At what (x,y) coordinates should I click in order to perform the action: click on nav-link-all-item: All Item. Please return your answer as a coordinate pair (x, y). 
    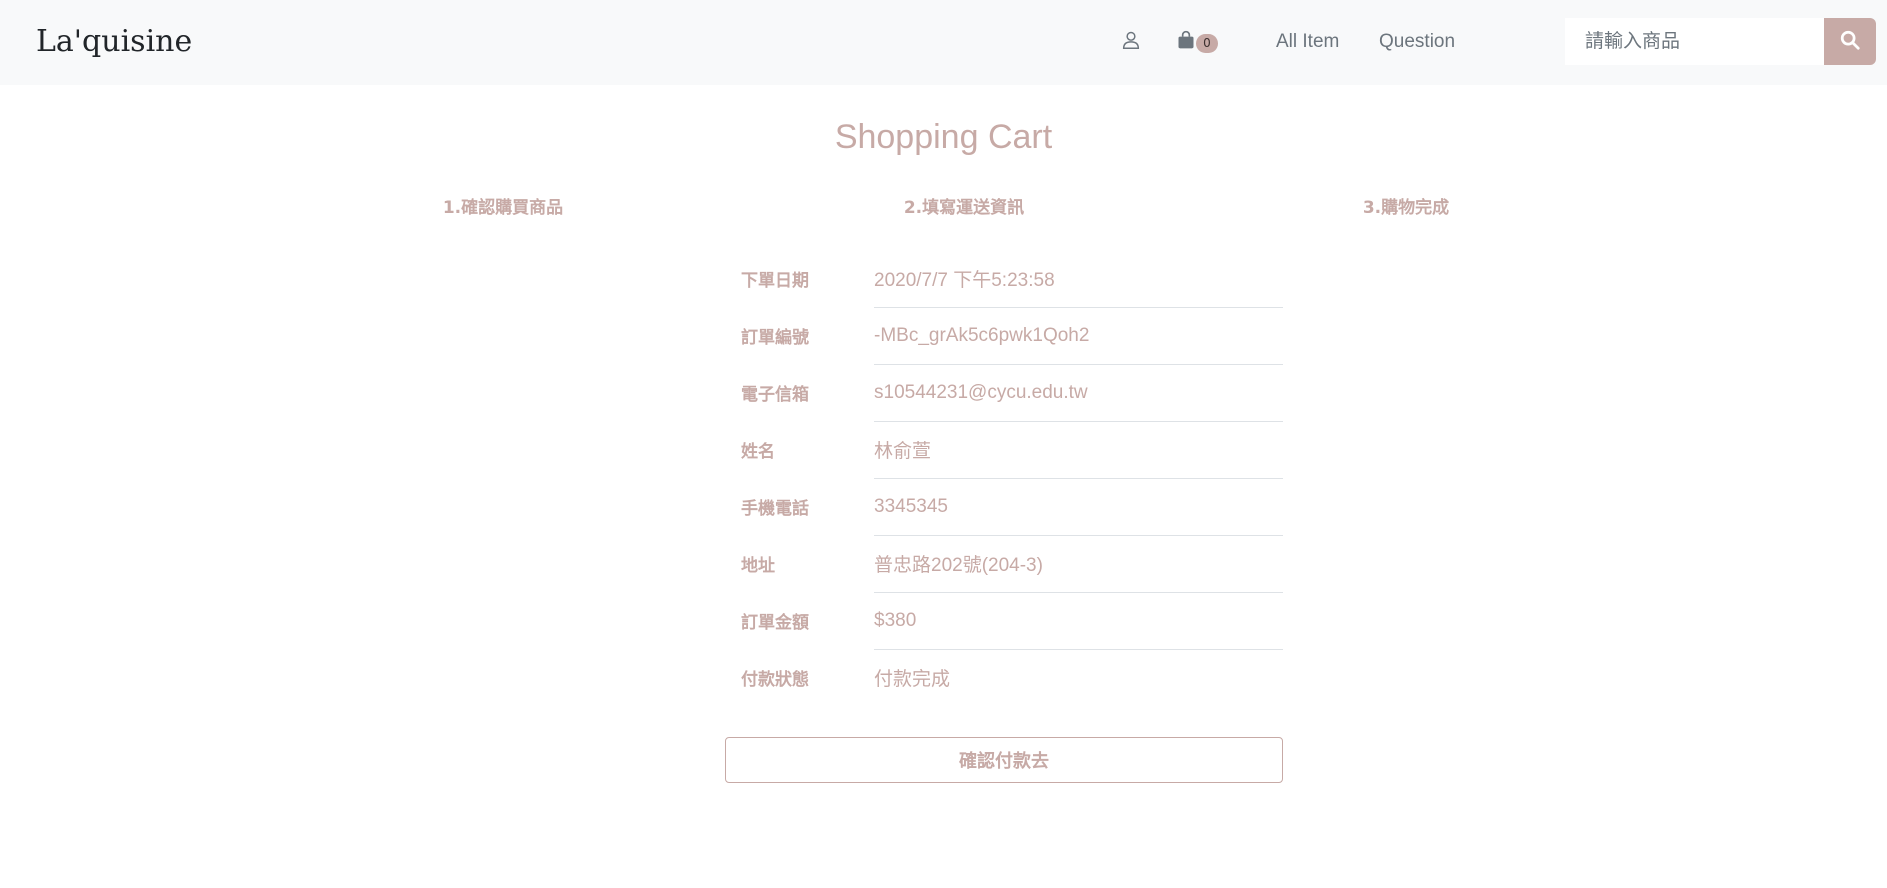
    Looking at the image, I should click on (1307, 42).